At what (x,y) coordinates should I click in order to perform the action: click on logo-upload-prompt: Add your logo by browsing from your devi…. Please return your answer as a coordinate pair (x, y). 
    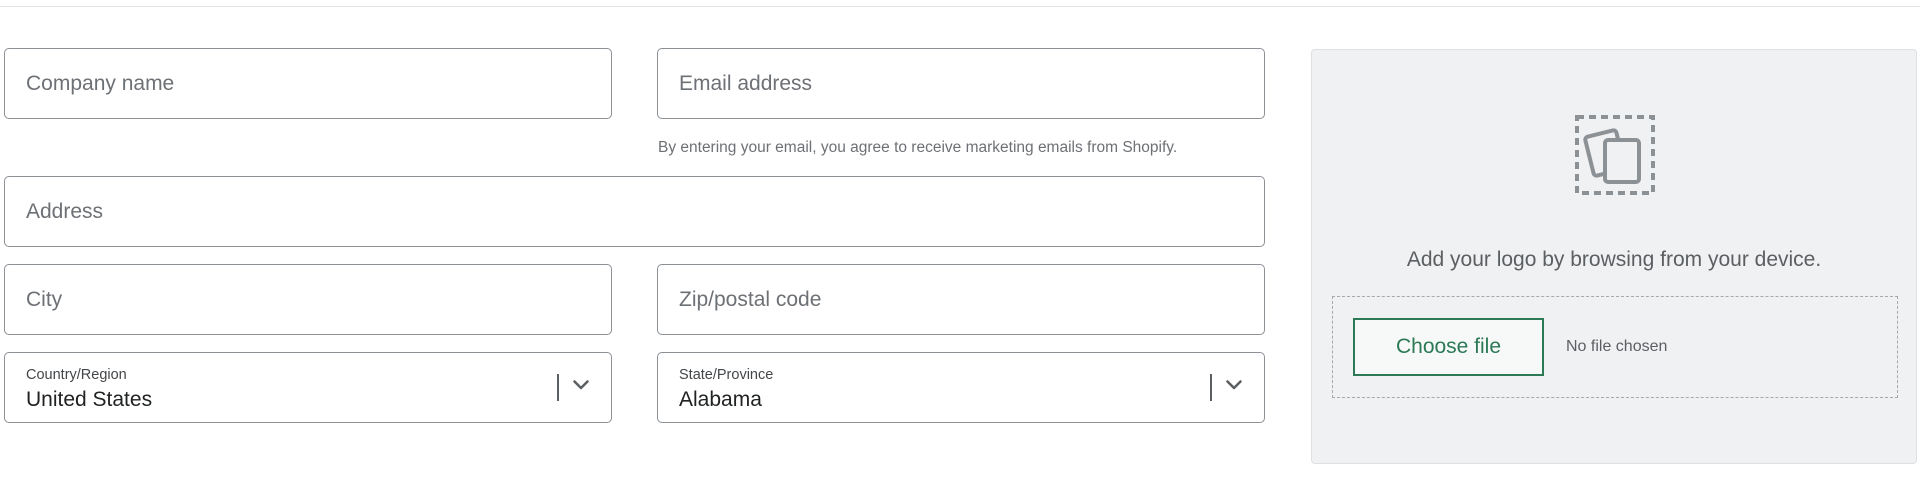
    Looking at the image, I should click on (1614, 259).